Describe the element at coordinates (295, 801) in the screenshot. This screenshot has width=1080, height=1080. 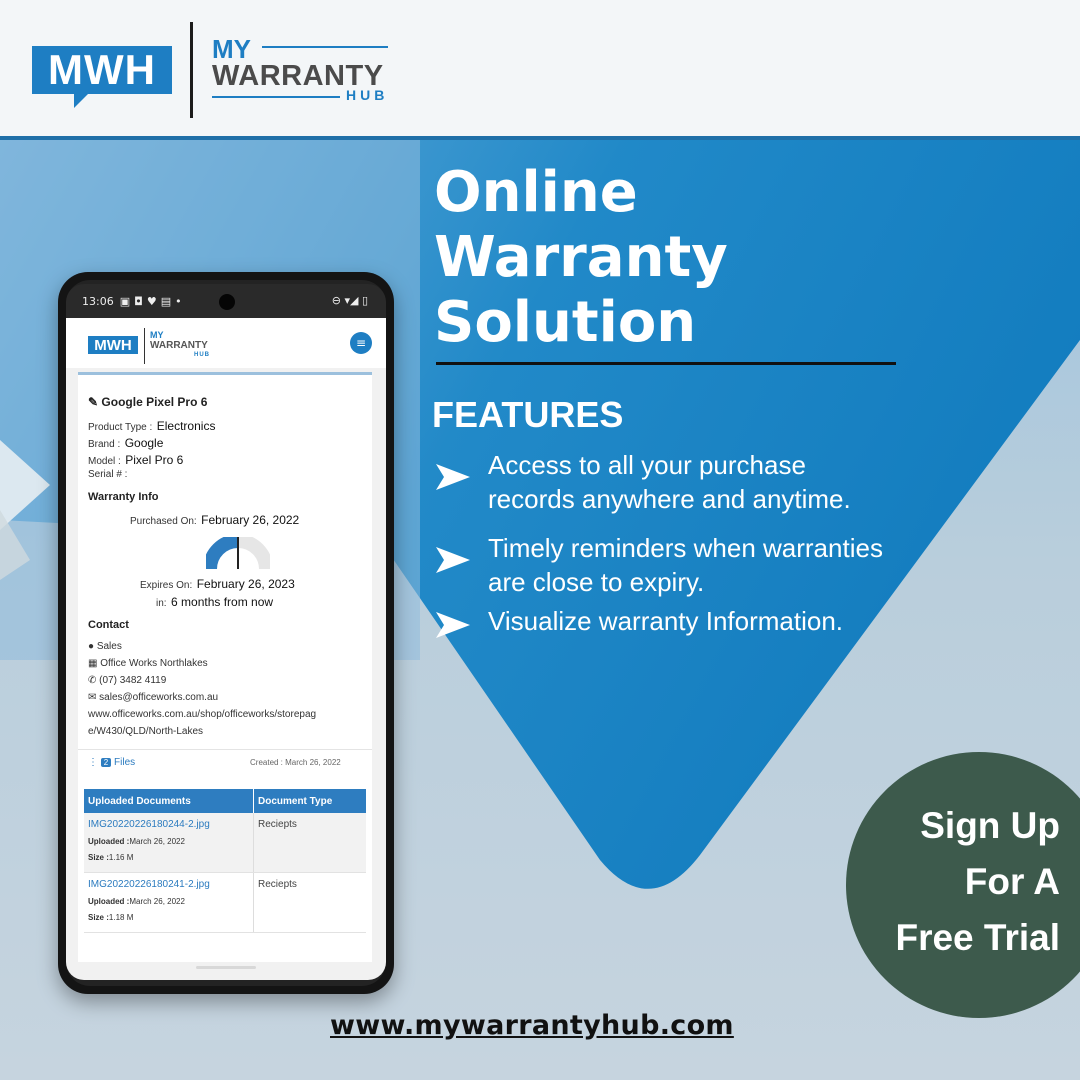
I see `column-header: Document Type` at that location.